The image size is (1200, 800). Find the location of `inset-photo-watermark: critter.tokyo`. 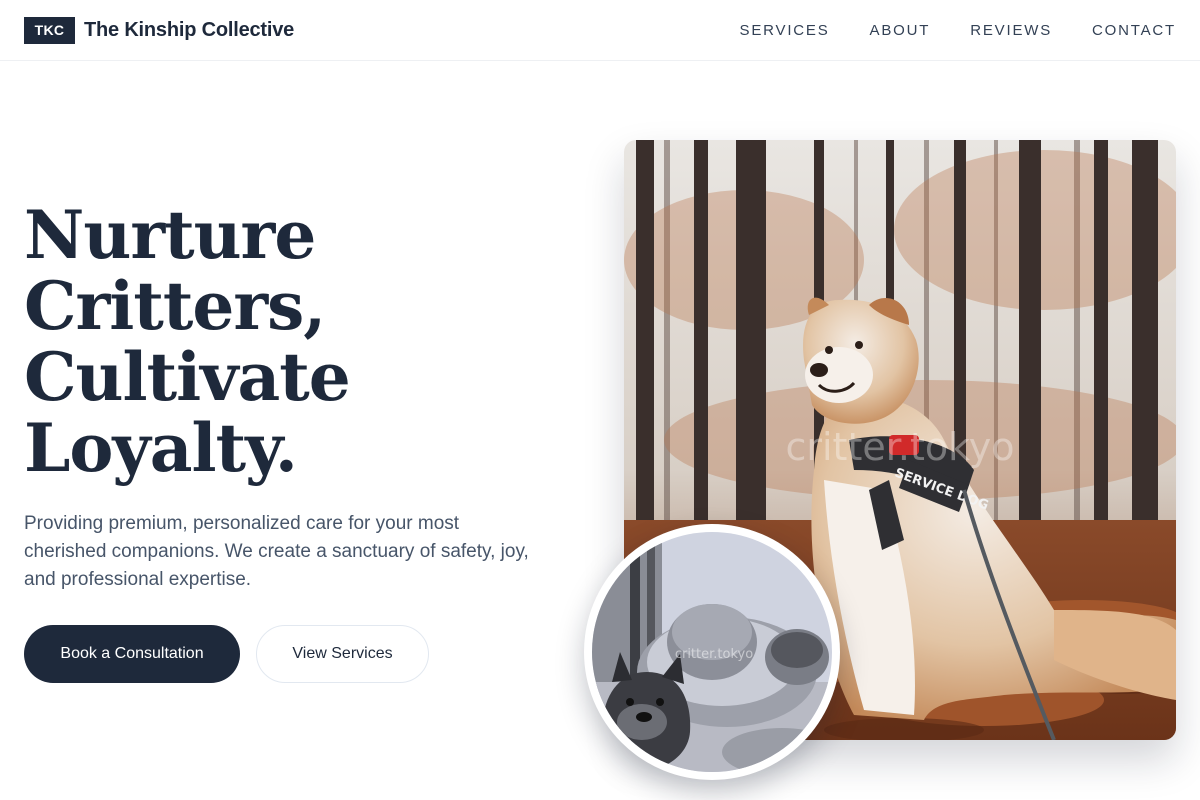

inset-photo-watermark: critter.tokyo is located at coordinates (714, 654).